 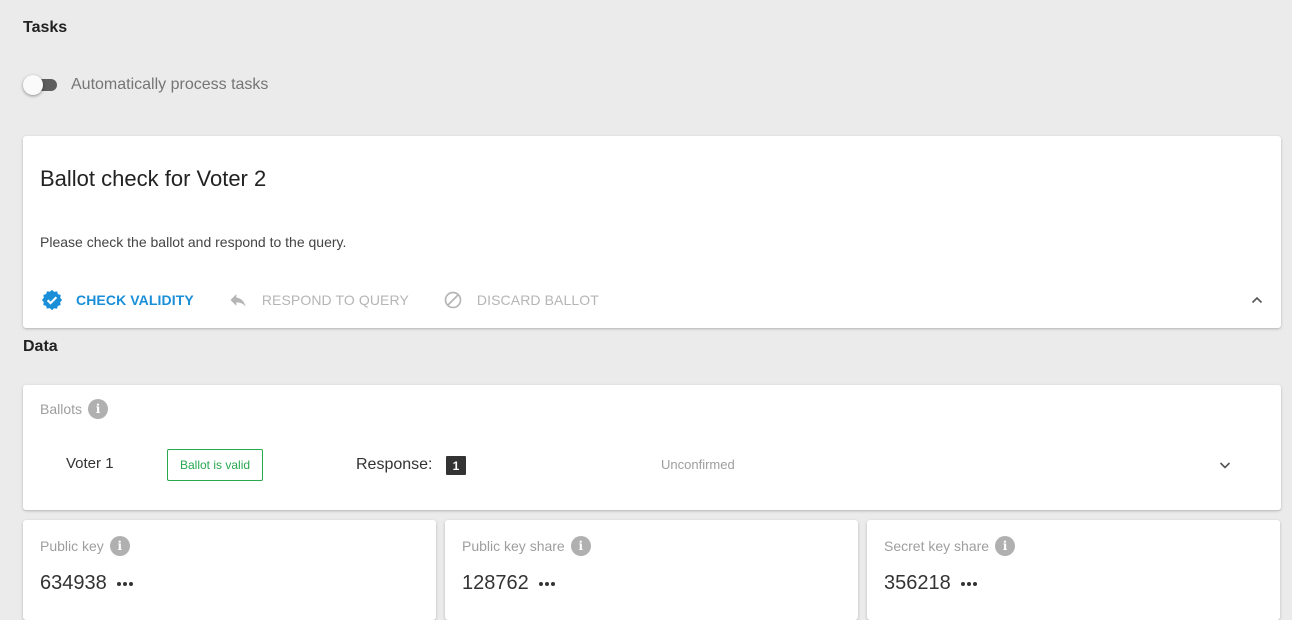 What do you see at coordinates (453, 300) in the screenshot?
I see `block-icon` at bounding box center [453, 300].